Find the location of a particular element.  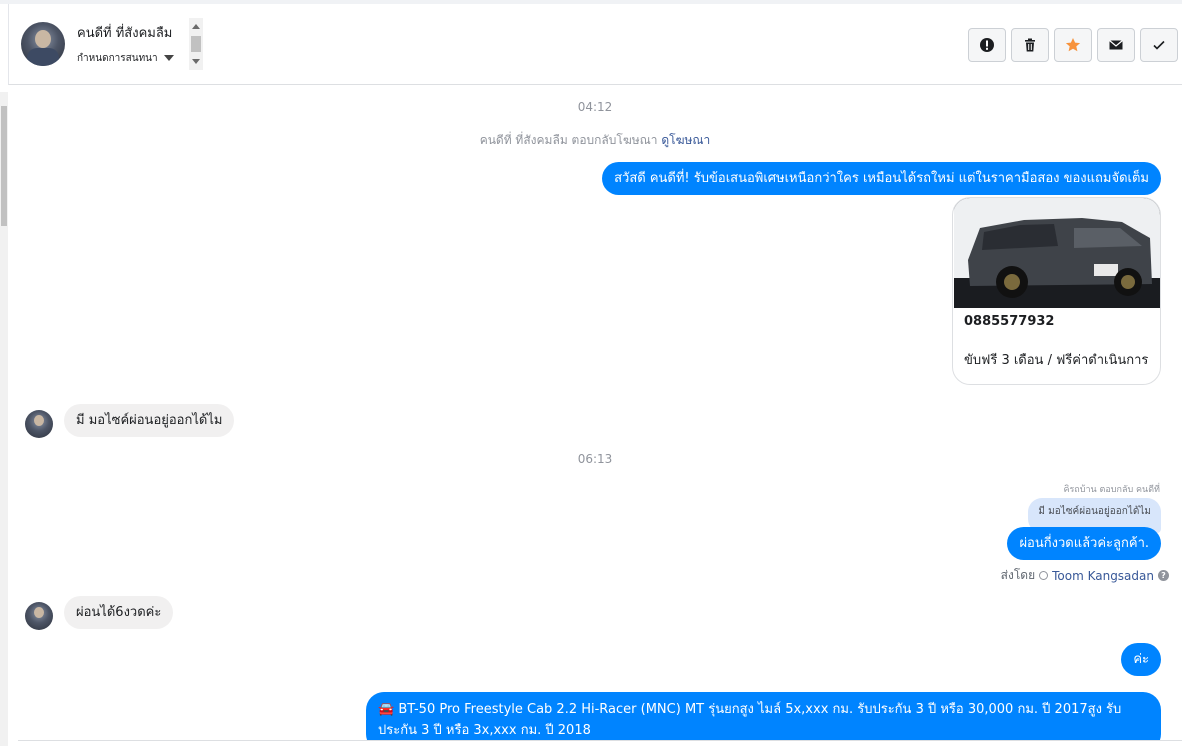

header-actions is located at coordinates (1073, 45).